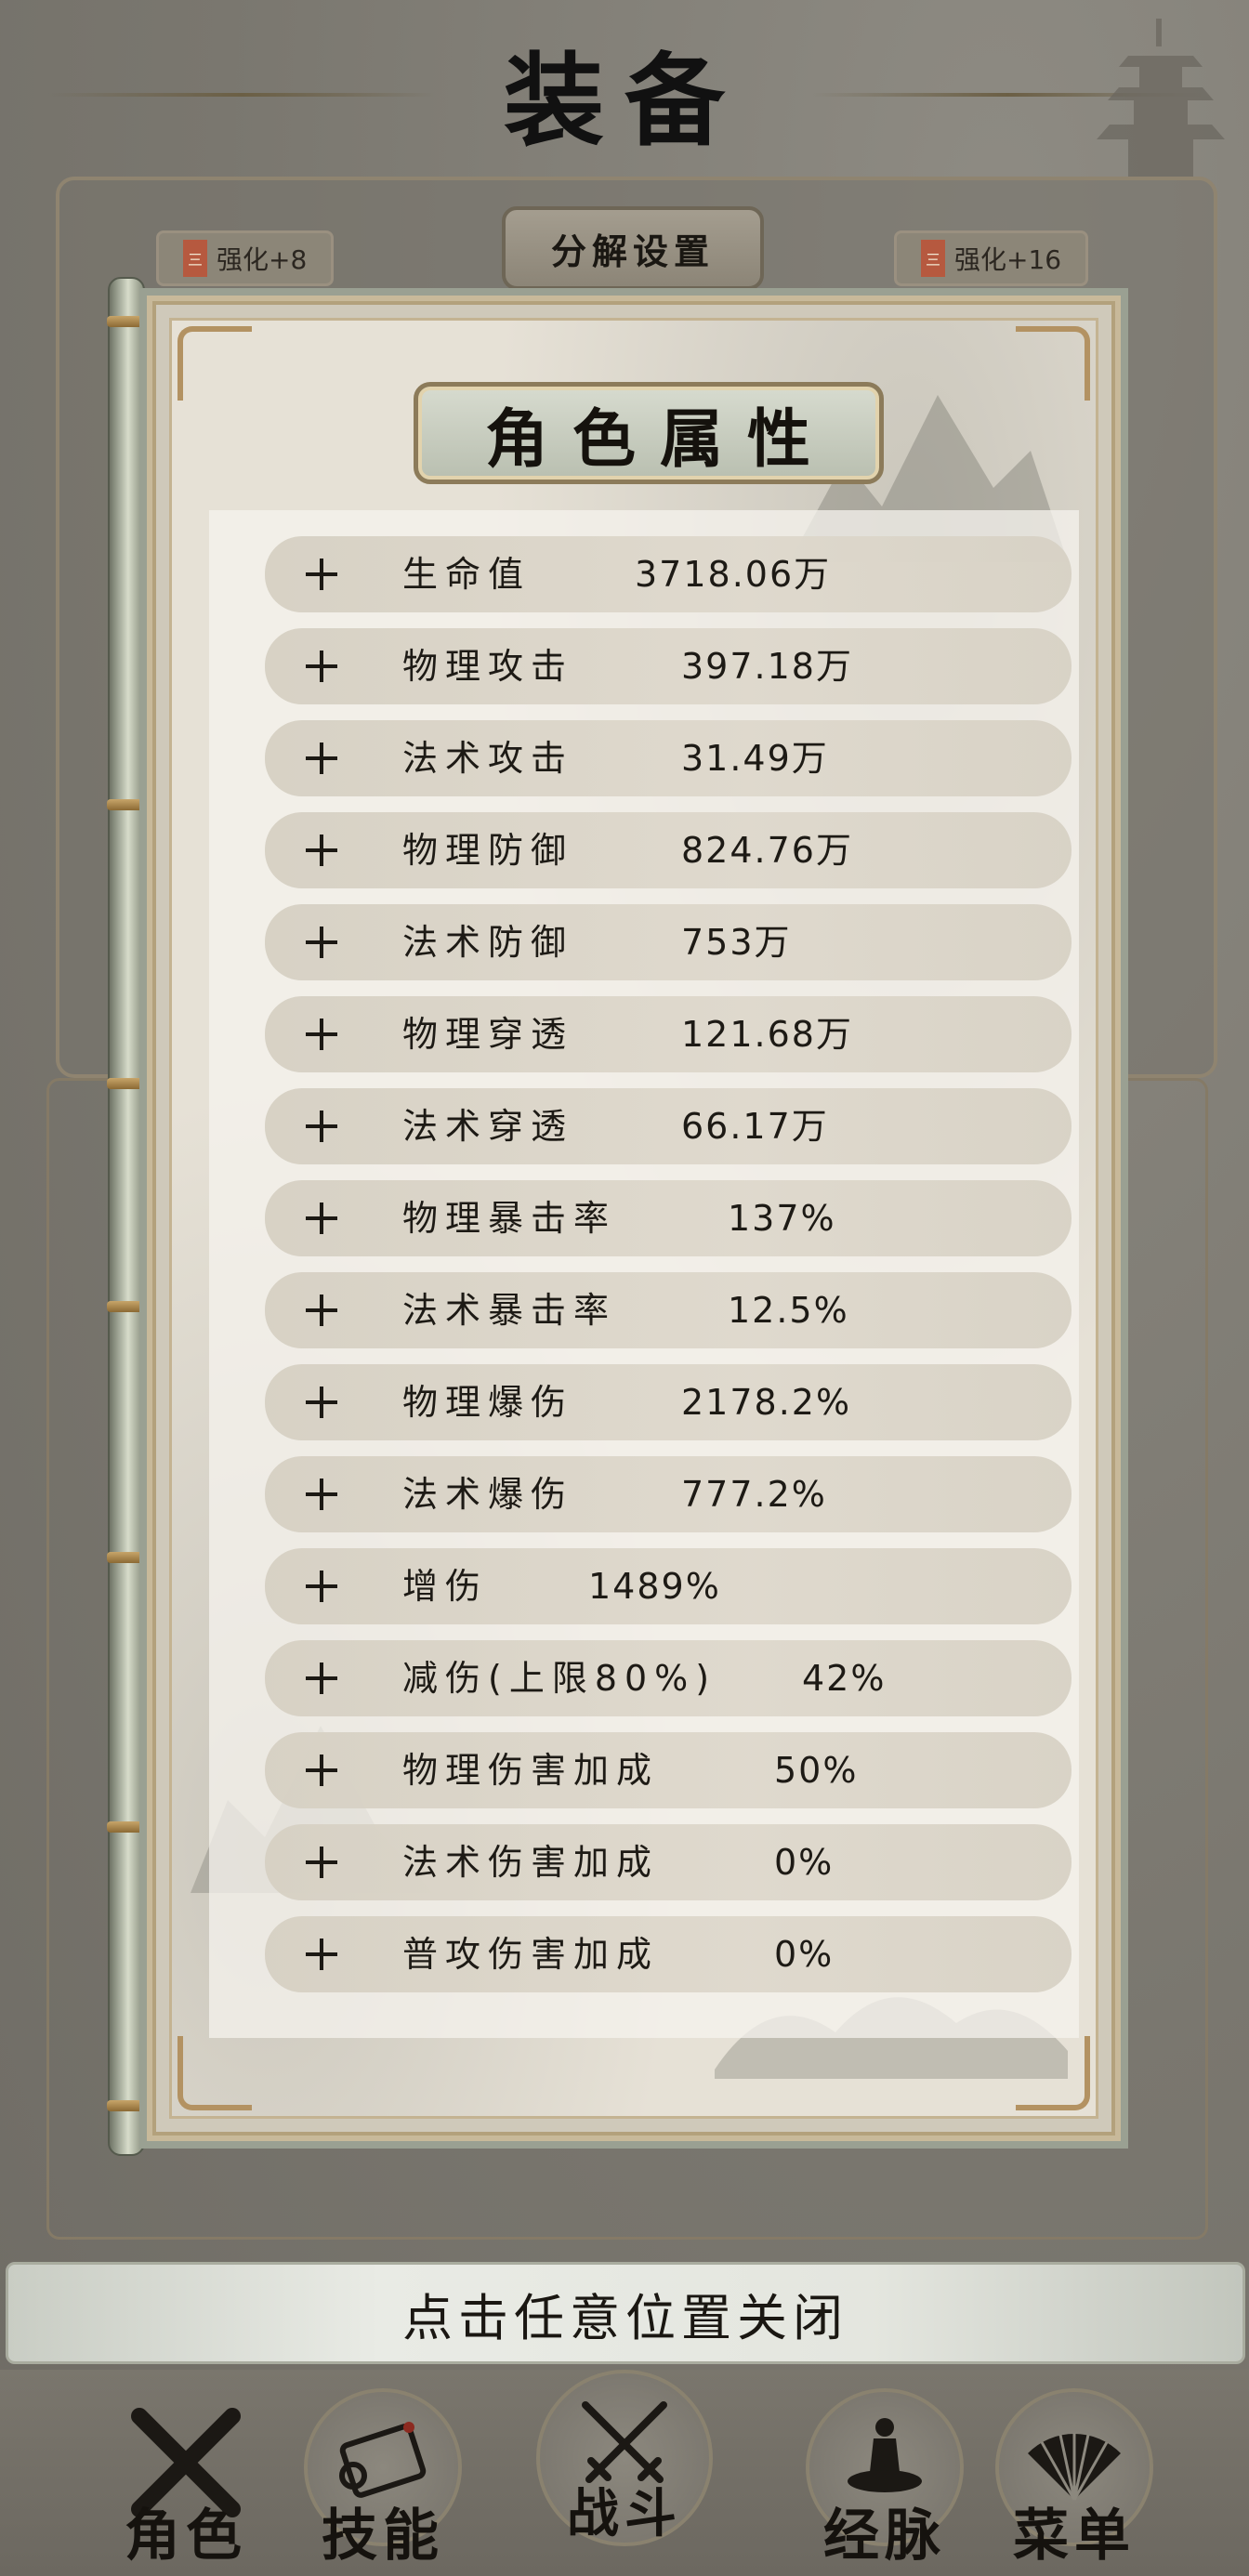 The height and width of the screenshot is (2576, 1249). Describe the element at coordinates (488, 1494) in the screenshot. I see `stat-name: 法术爆伤` at that location.